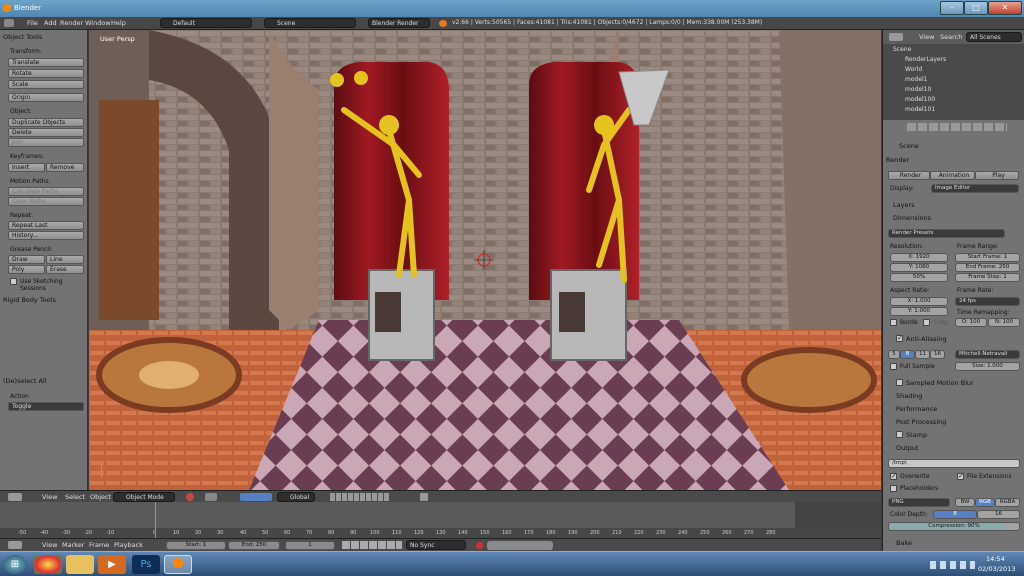 This screenshot has height=576, width=1024. What do you see at coordinates (155, 520) in the screenshot?
I see `timeline-playhead` at bounding box center [155, 520].